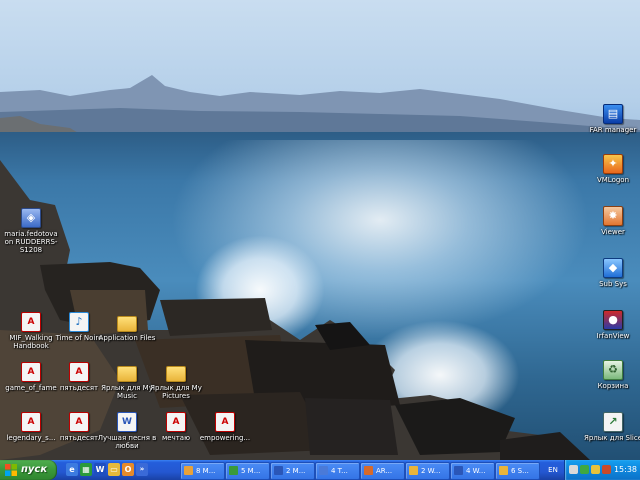 This screenshot has width=640, height=480. I want to click on start-label: пуск, so click(34, 469).